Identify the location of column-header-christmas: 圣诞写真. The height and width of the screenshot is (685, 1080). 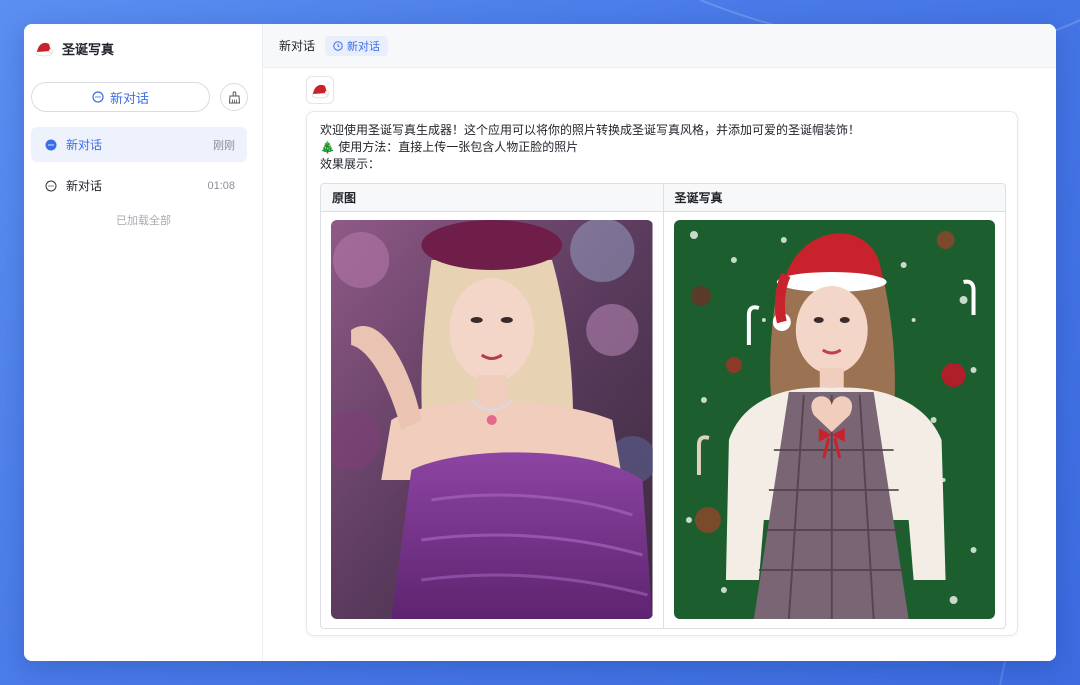
(834, 197).